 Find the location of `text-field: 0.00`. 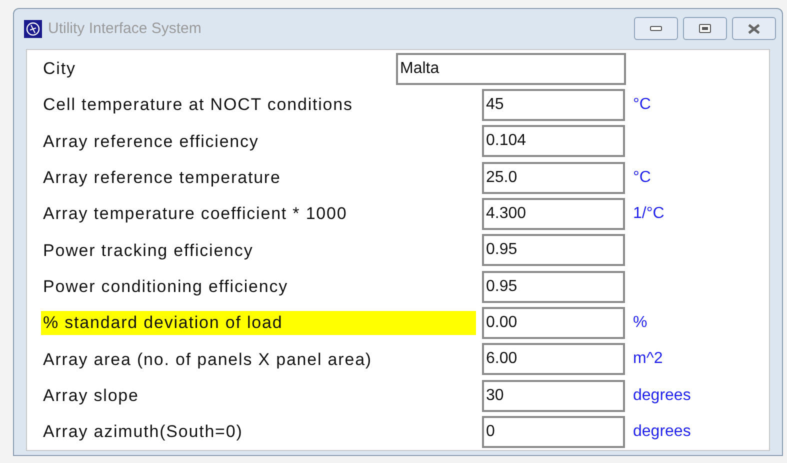

text-field: 0.00 is located at coordinates (553, 322).